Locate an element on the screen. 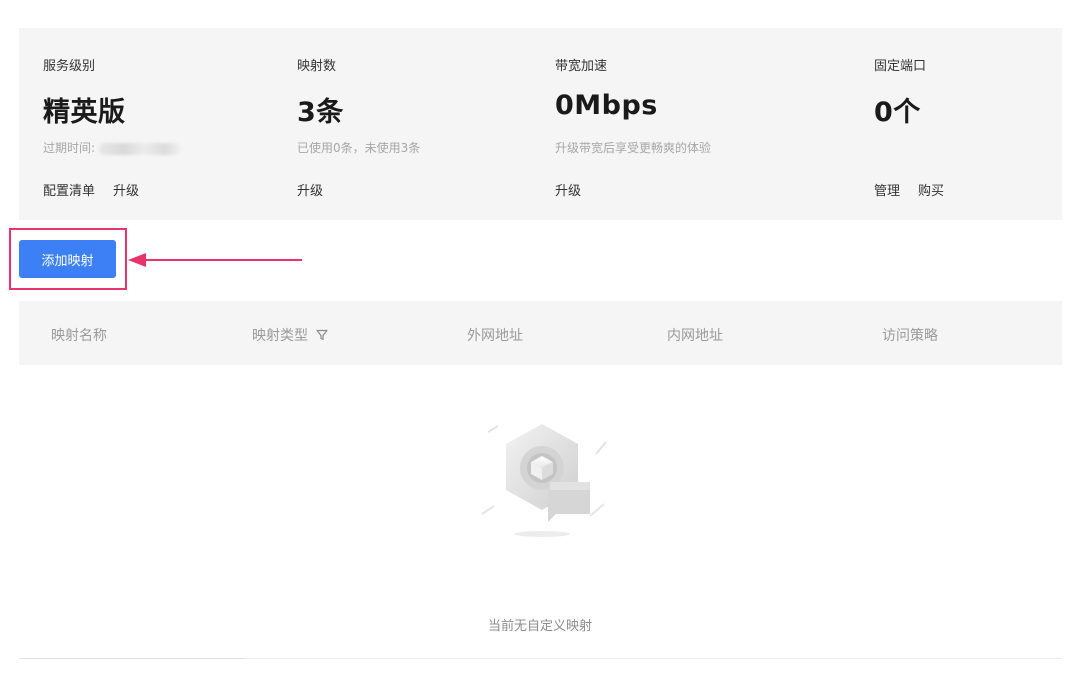  stat-actions: 管理 购买 is located at coordinates (909, 189).